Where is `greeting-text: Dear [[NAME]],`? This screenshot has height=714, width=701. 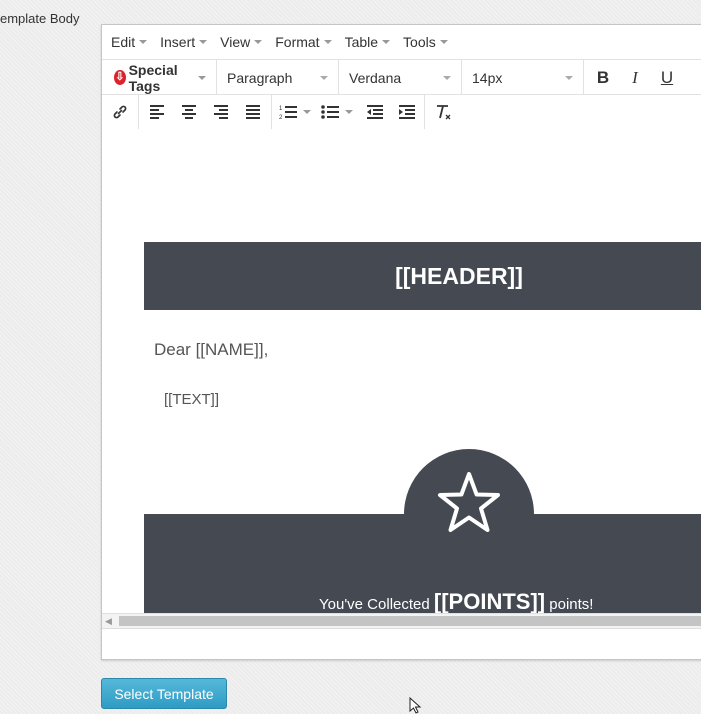 greeting-text: Dear [[NAME]], is located at coordinates (211, 349).